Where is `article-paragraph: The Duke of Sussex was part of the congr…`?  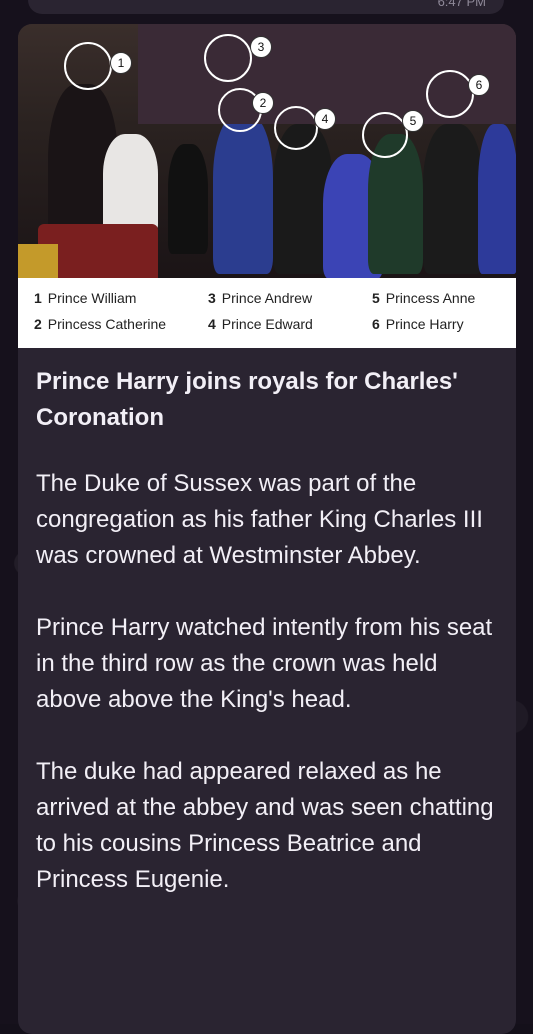 article-paragraph: The Duke of Sussex was part of the congr… is located at coordinates (259, 519).